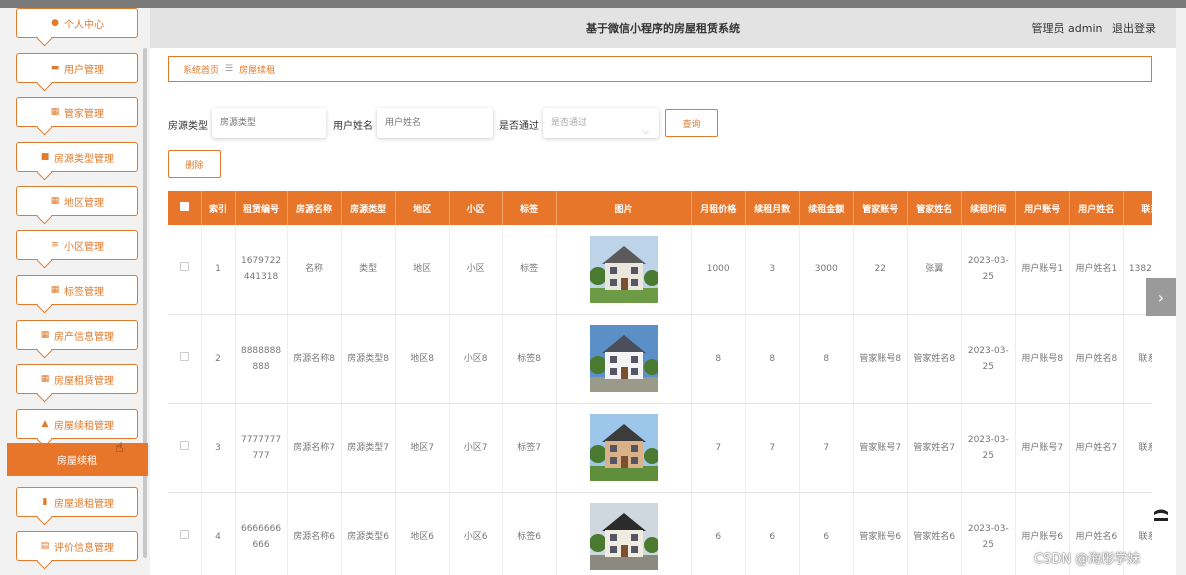 Image resolution: width=1186 pixels, height=575 pixels. Describe the element at coordinates (1042, 270) in the screenshot. I see `cell-user_acc: 用户账号1` at that location.